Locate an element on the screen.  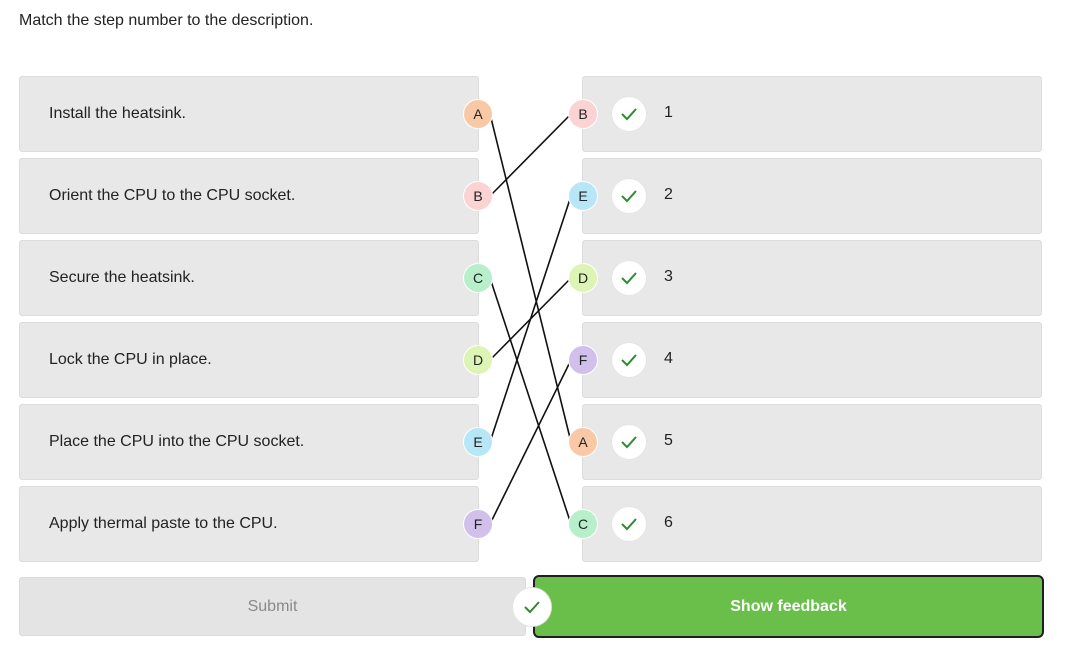
left-connector-badge: D is located at coordinates (478, 360).